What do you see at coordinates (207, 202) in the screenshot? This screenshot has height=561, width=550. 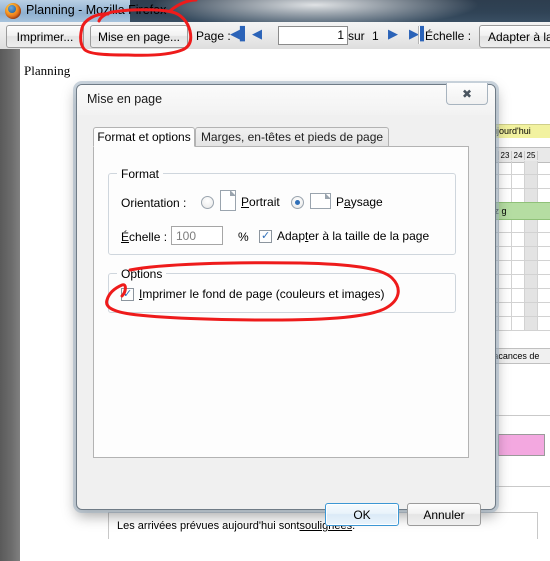 I see `radio-portrait` at bounding box center [207, 202].